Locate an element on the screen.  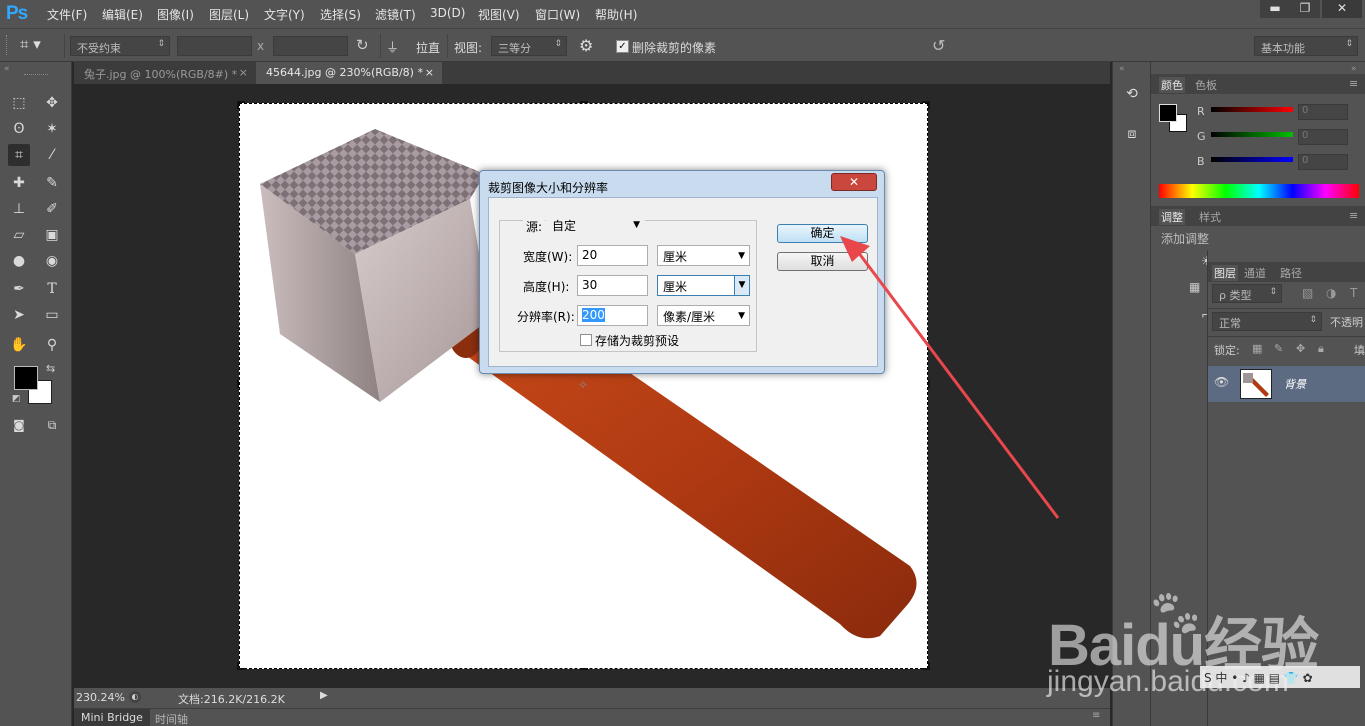
history-brush-icon: ✐ is located at coordinates (52, 209).